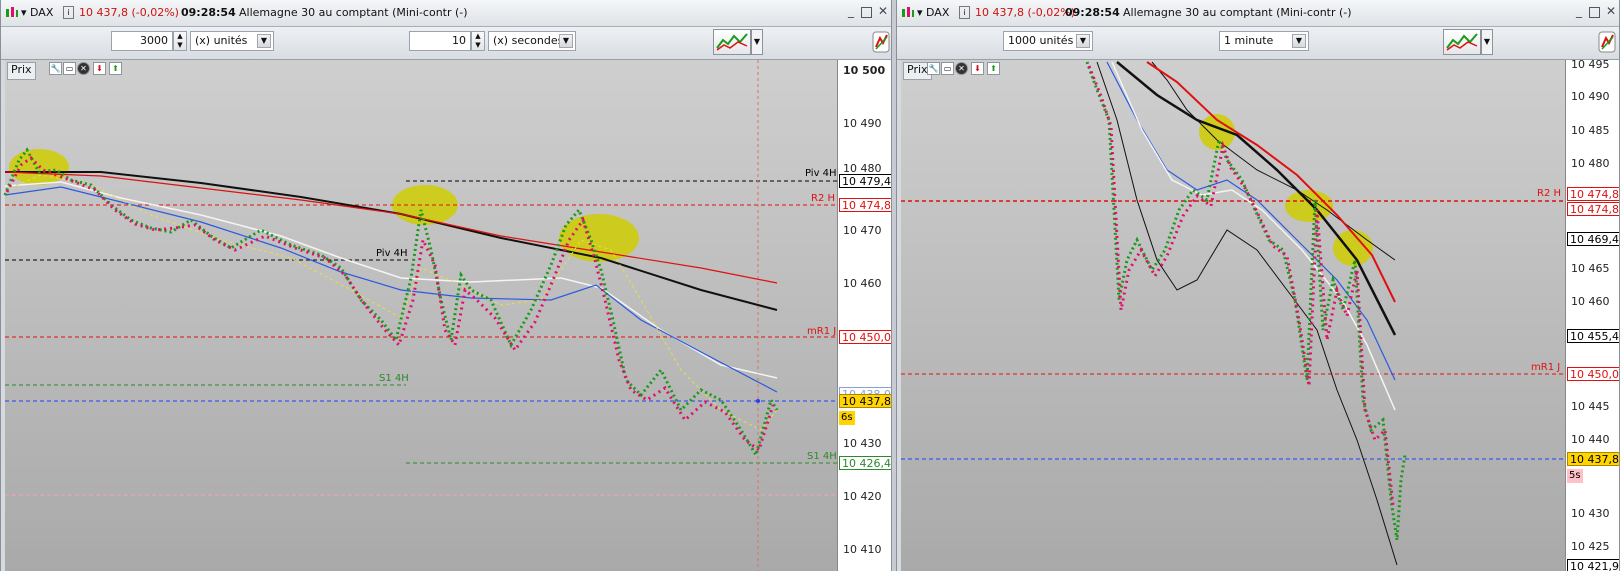 The height and width of the screenshot is (571, 1620). Describe the element at coordinates (21, 71) in the screenshot. I see `prix-label: Prix` at that location.